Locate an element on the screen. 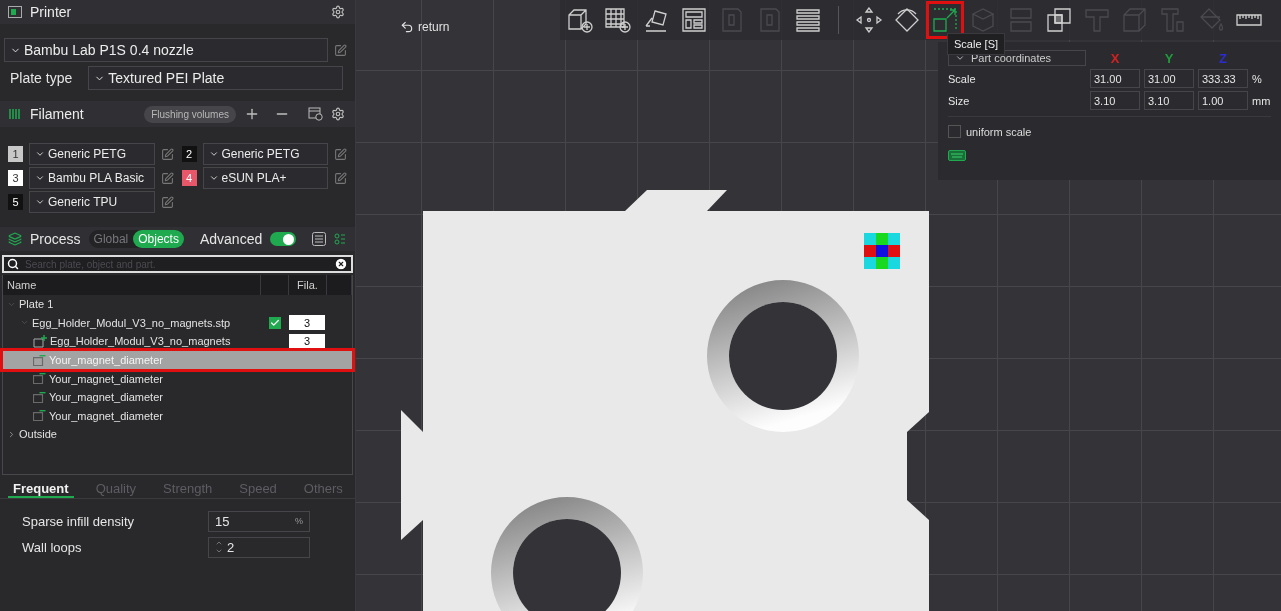  scale-icon is located at coordinates (945, 20).